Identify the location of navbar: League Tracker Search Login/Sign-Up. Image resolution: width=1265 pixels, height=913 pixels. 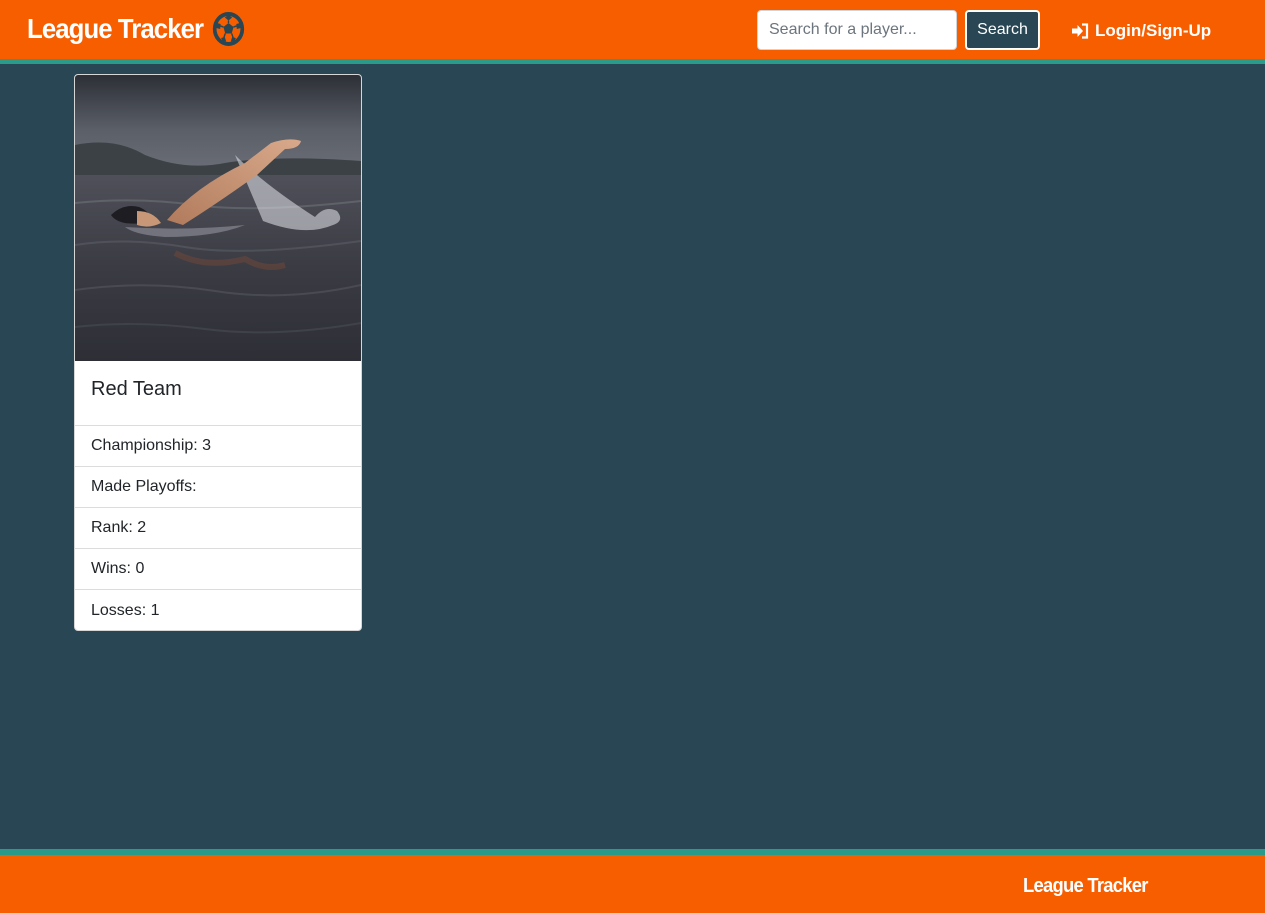
(632, 32).